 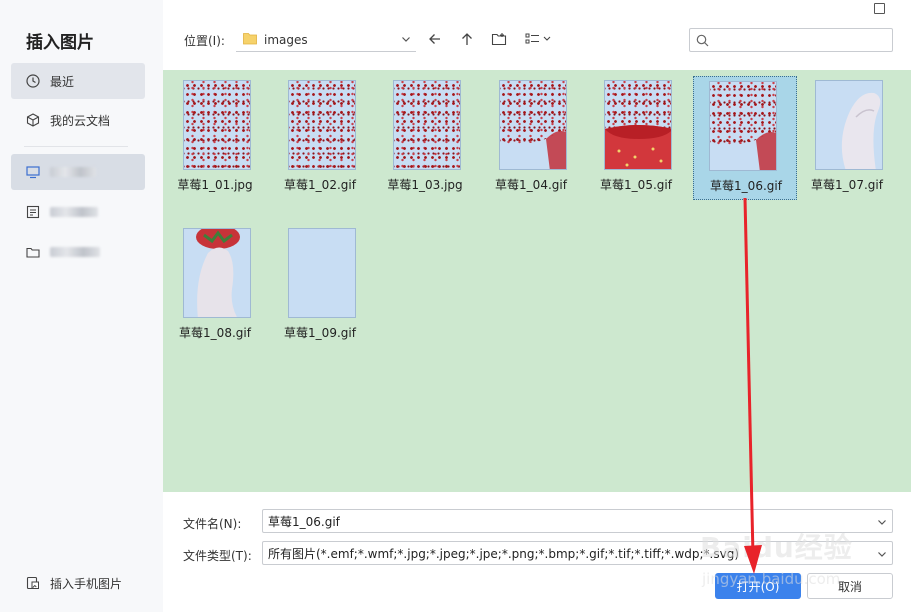 I want to click on file-item: 草莓1_08.gif, so click(x=215, y=280).